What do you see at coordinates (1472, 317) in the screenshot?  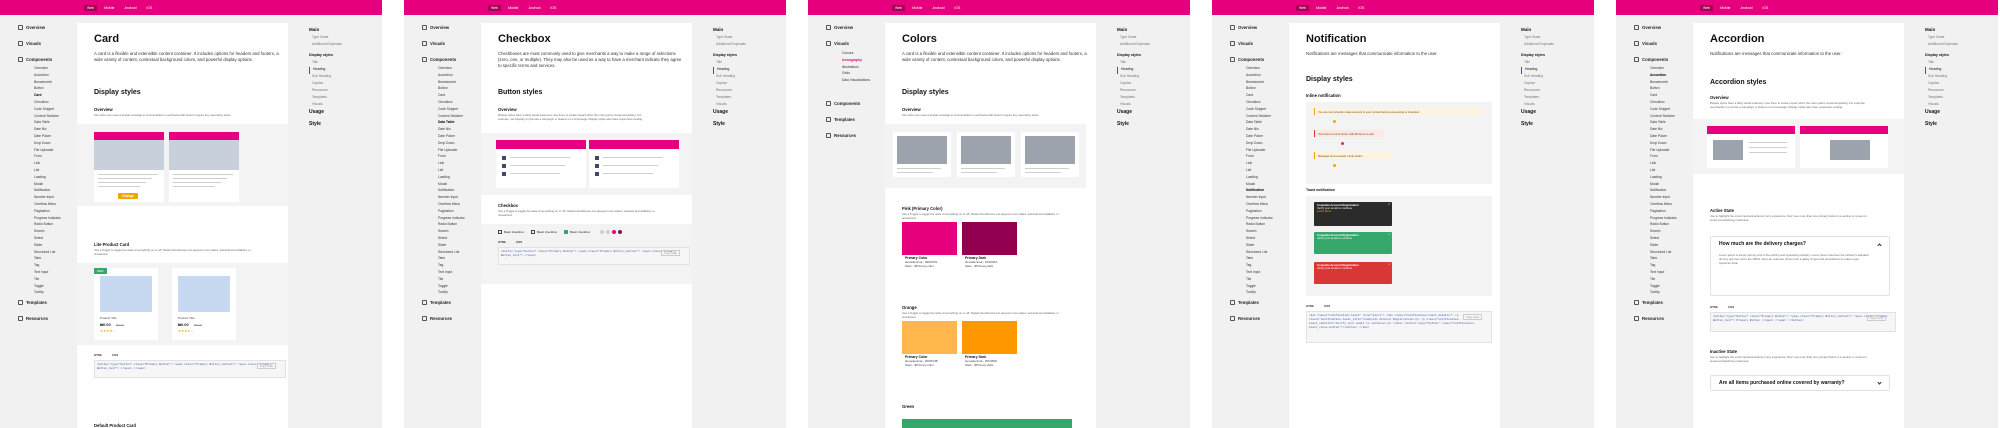 I see `copy-code-button: Copy Code` at bounding box center [1472, 317].